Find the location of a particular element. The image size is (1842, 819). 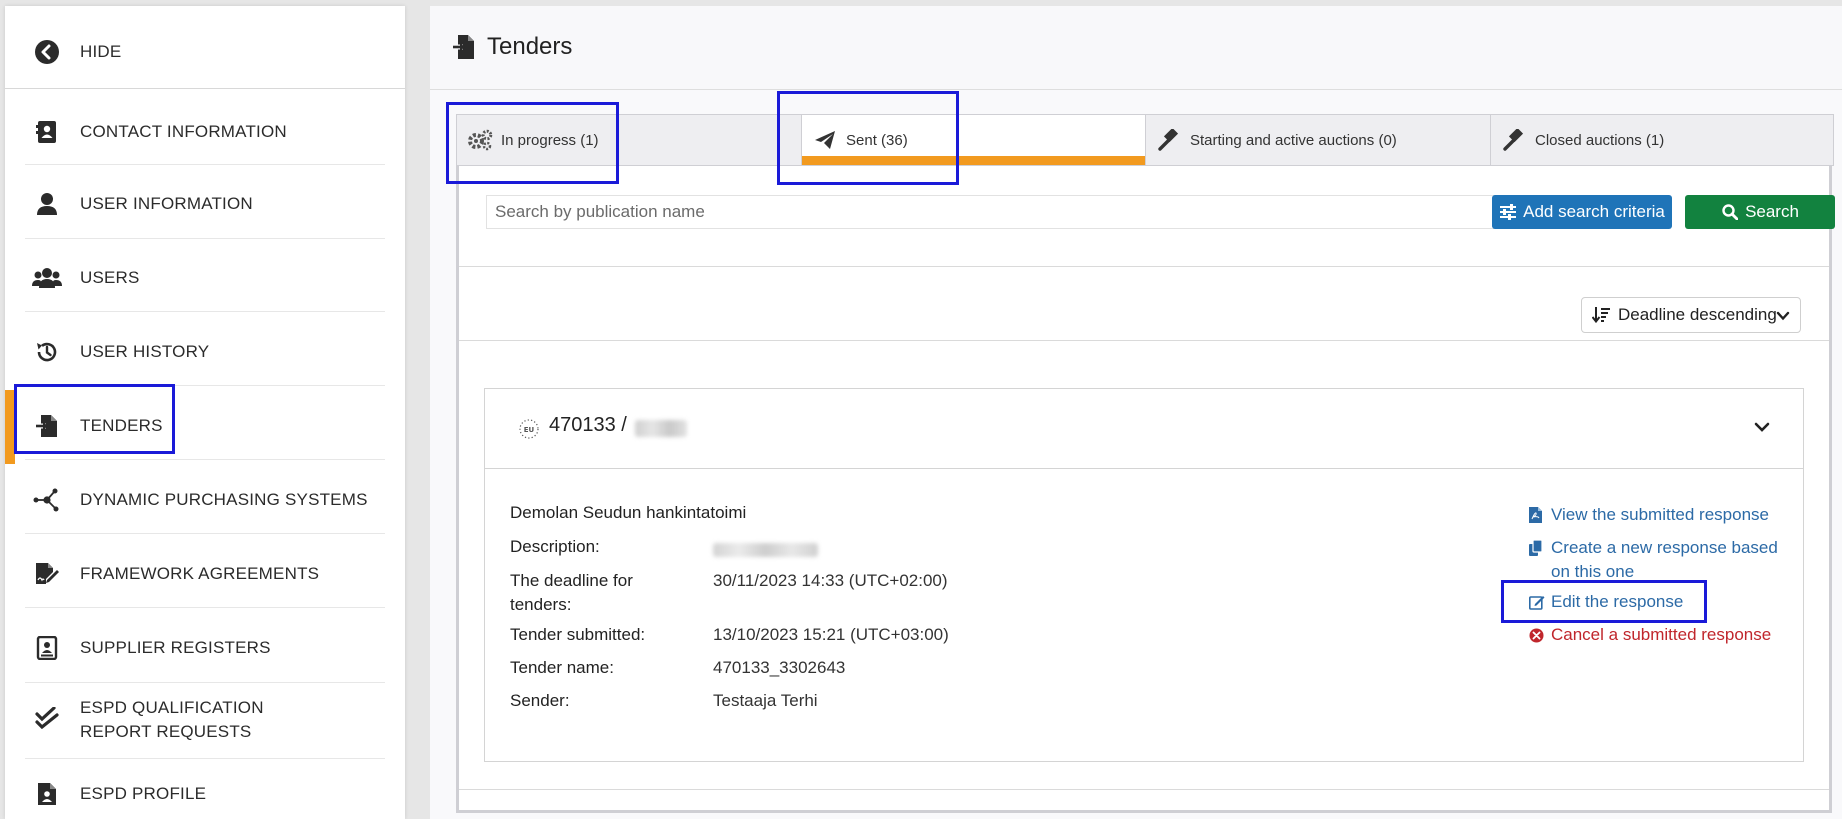

create-new-response-link: Create a new response based on this one is located at coordinates (1660, 560).